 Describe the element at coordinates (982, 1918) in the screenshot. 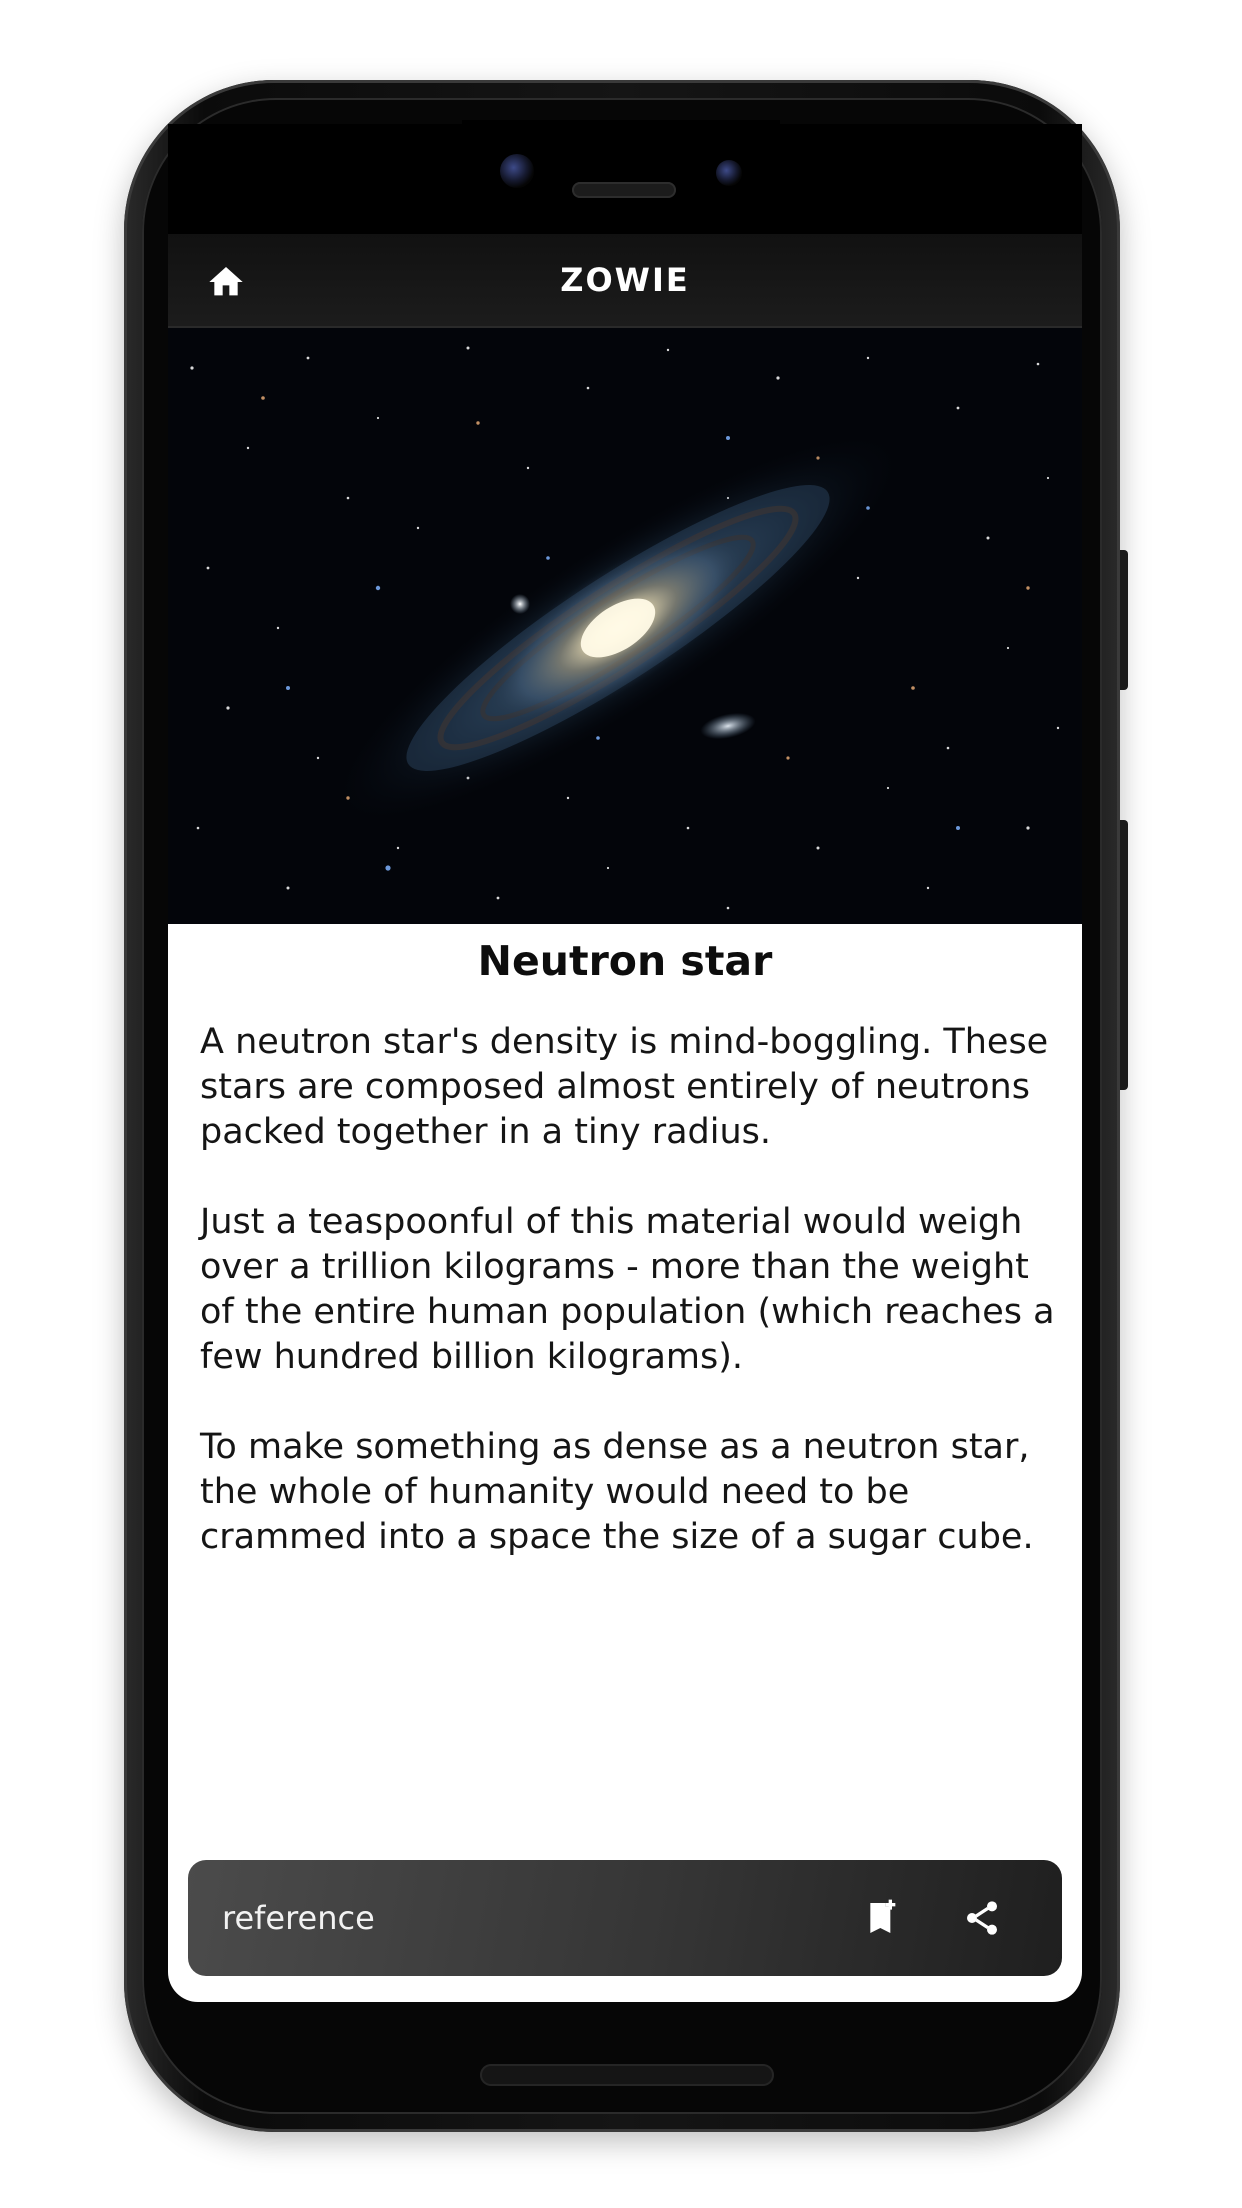

I see `share-icon` at that location.